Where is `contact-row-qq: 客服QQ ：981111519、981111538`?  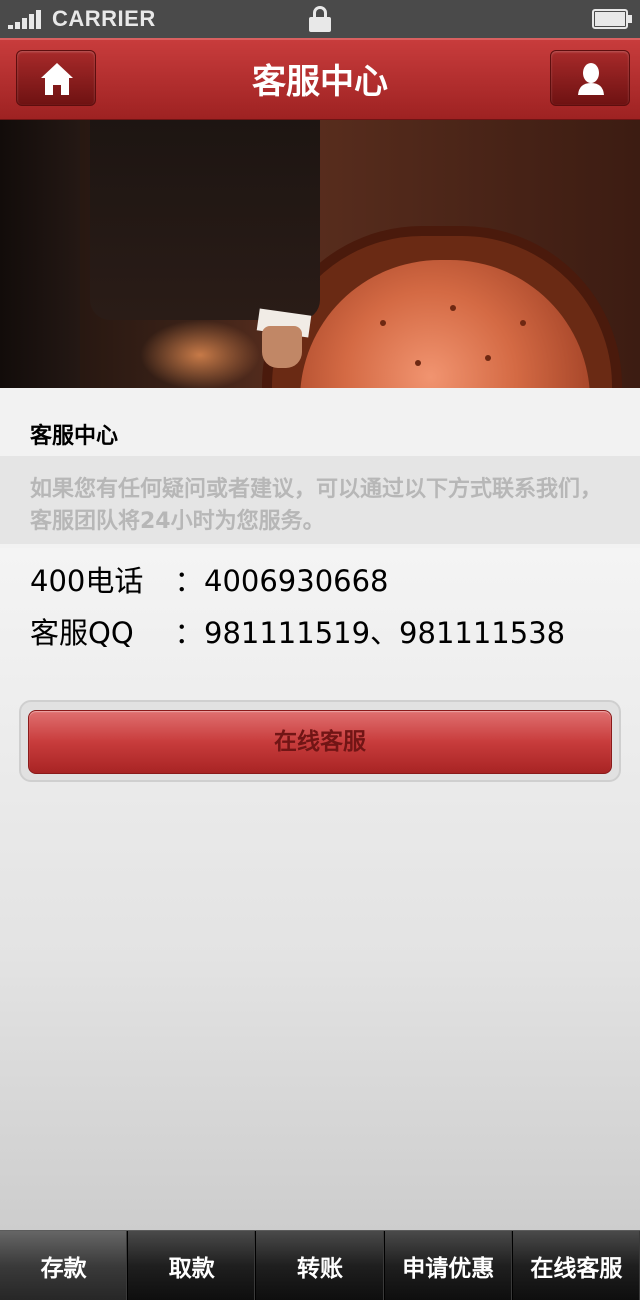
contact-row-qq: 客服QQ ：981111519、981111538 is located at coordinates (330, 631).